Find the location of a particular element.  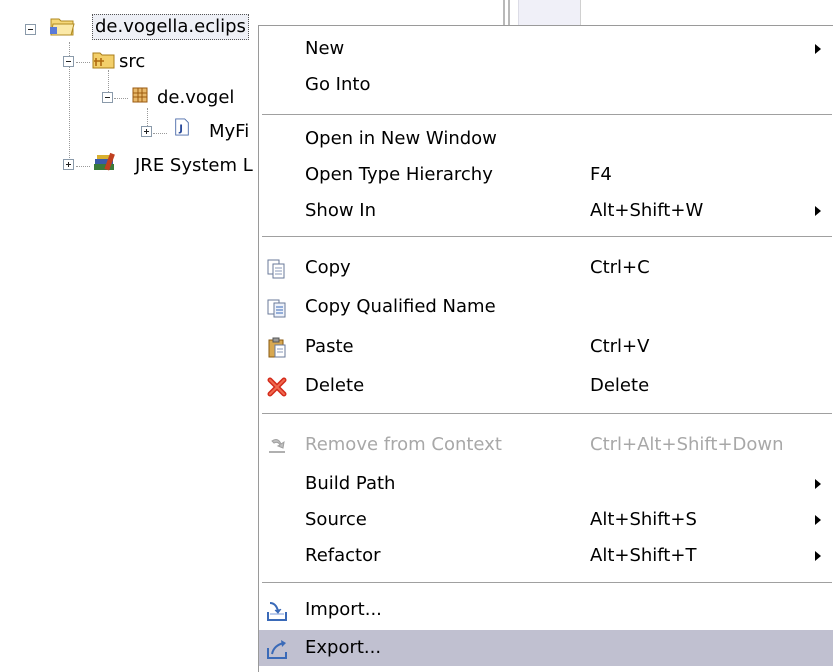

project-folder-icon is located at coordinates (62, 27).